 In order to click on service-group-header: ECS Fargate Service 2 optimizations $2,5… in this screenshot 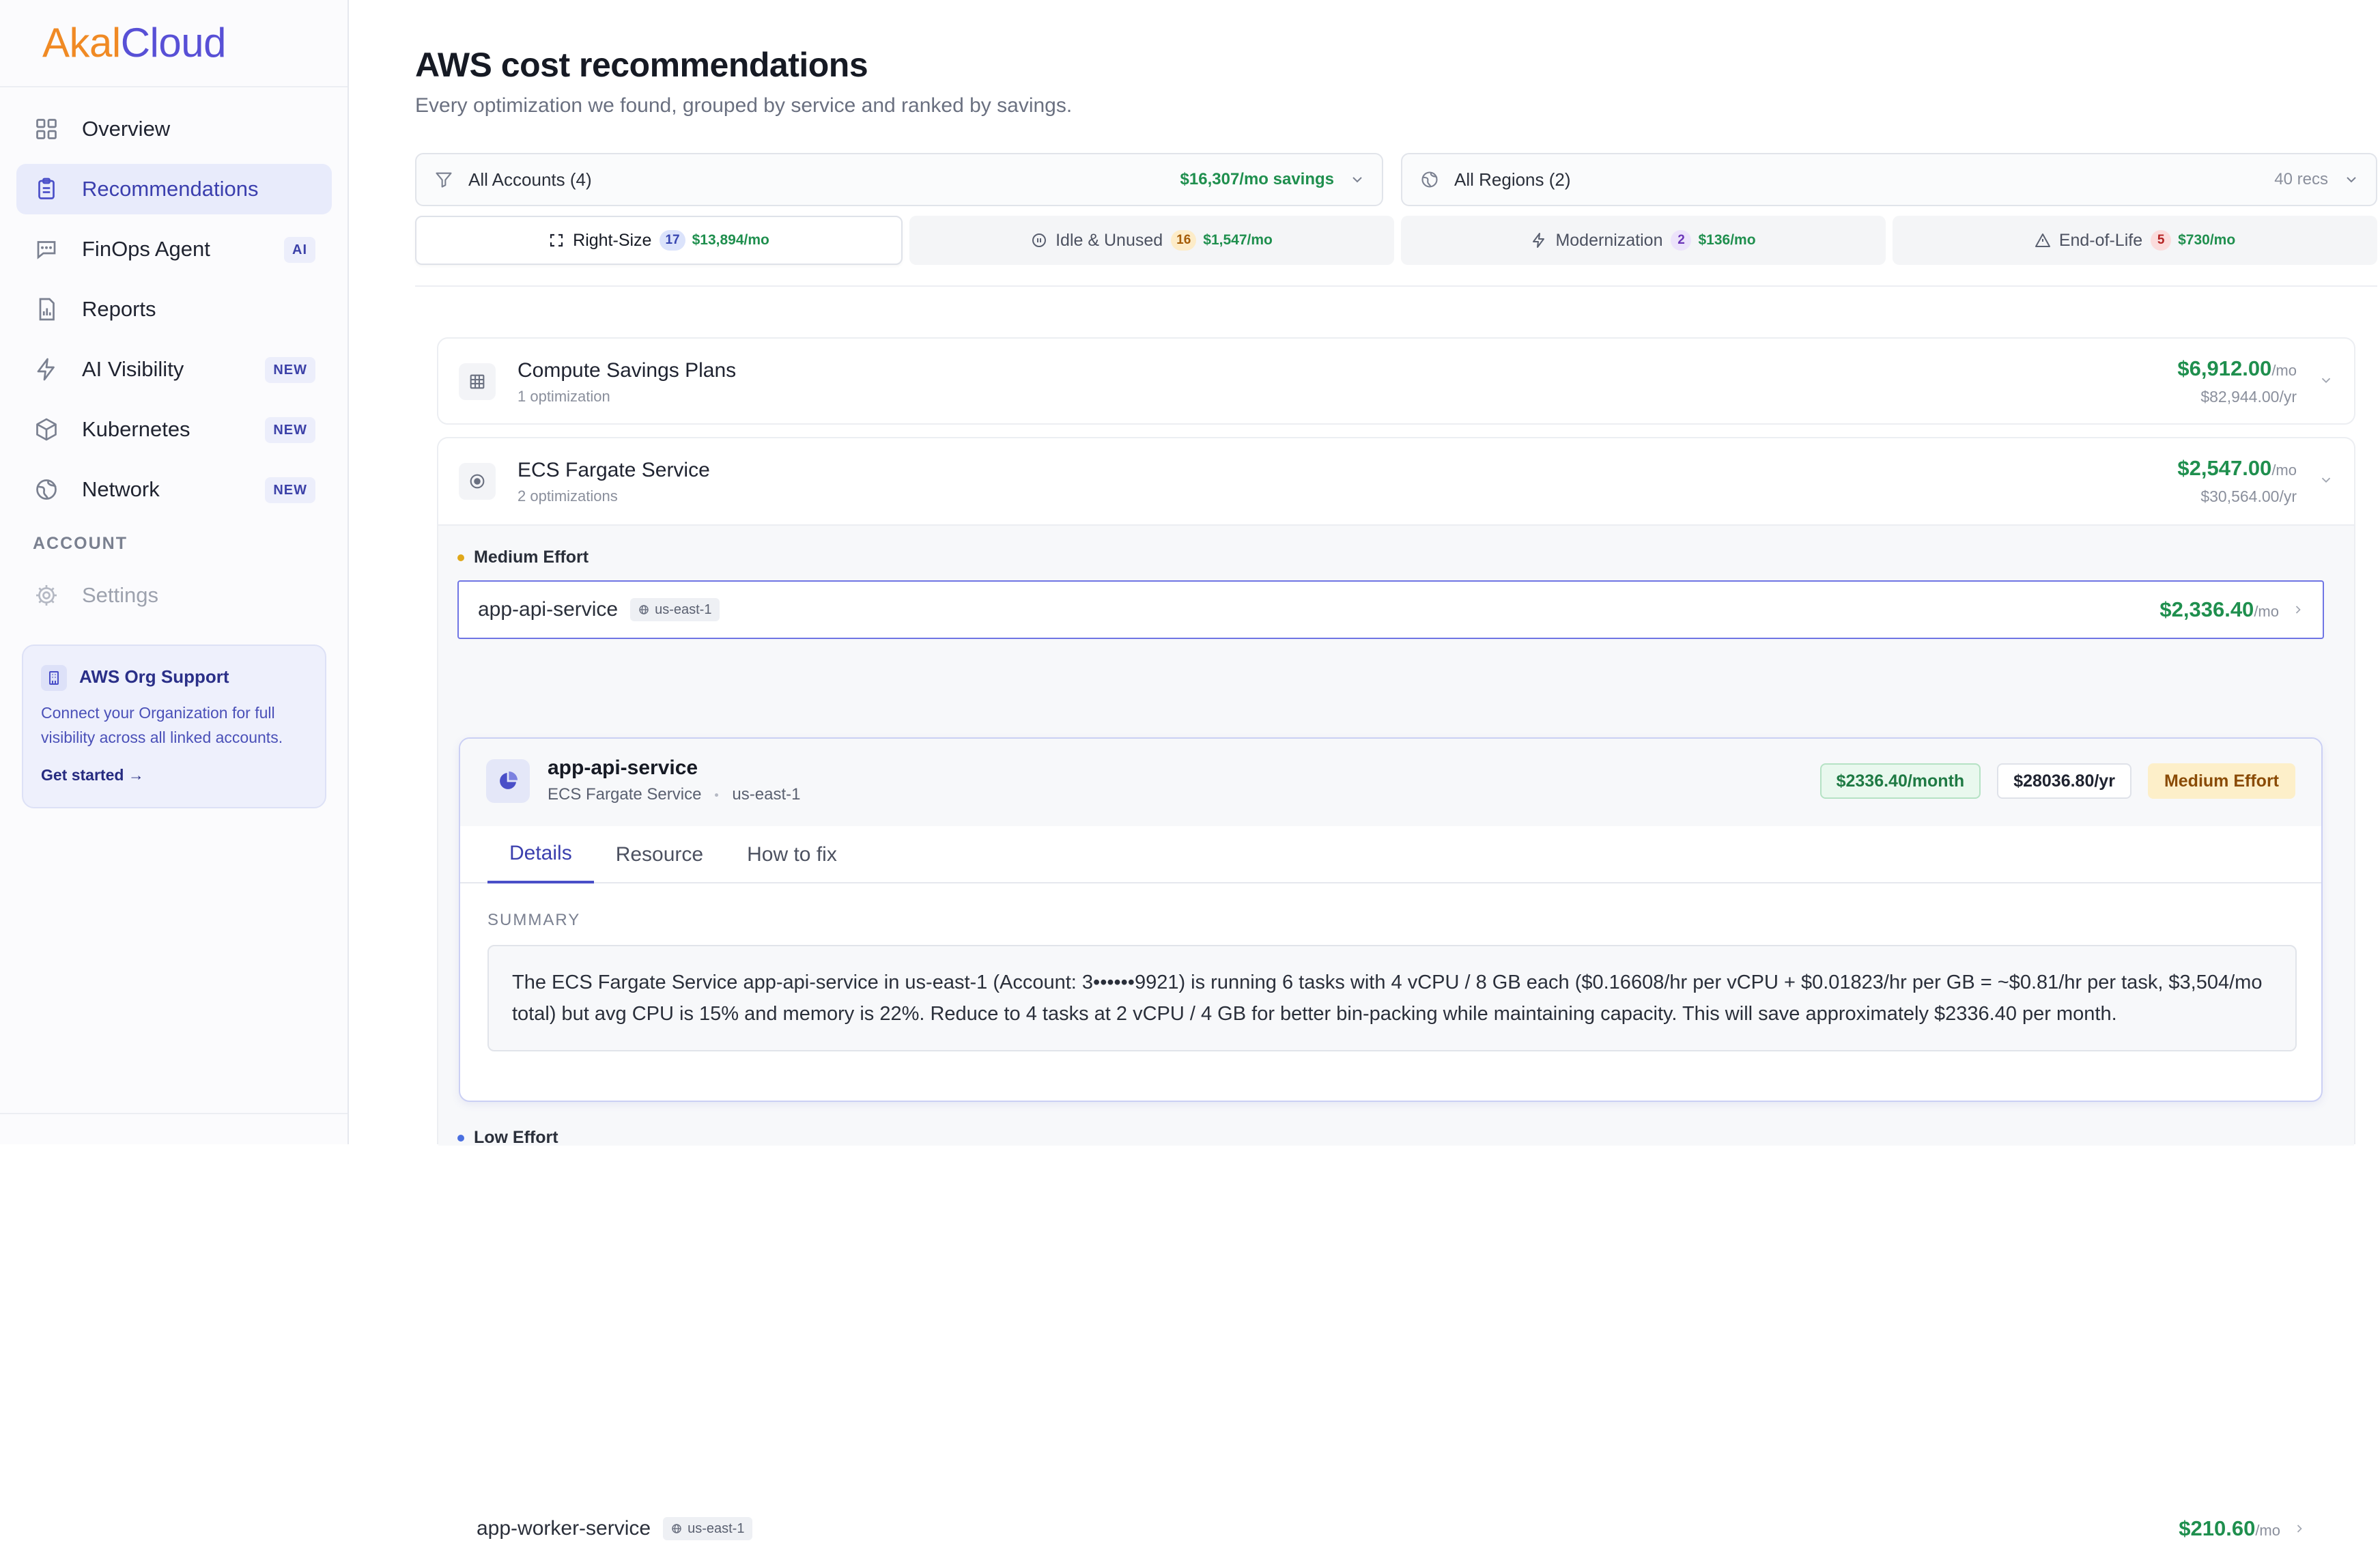, I will do `click(1396, 481)`.